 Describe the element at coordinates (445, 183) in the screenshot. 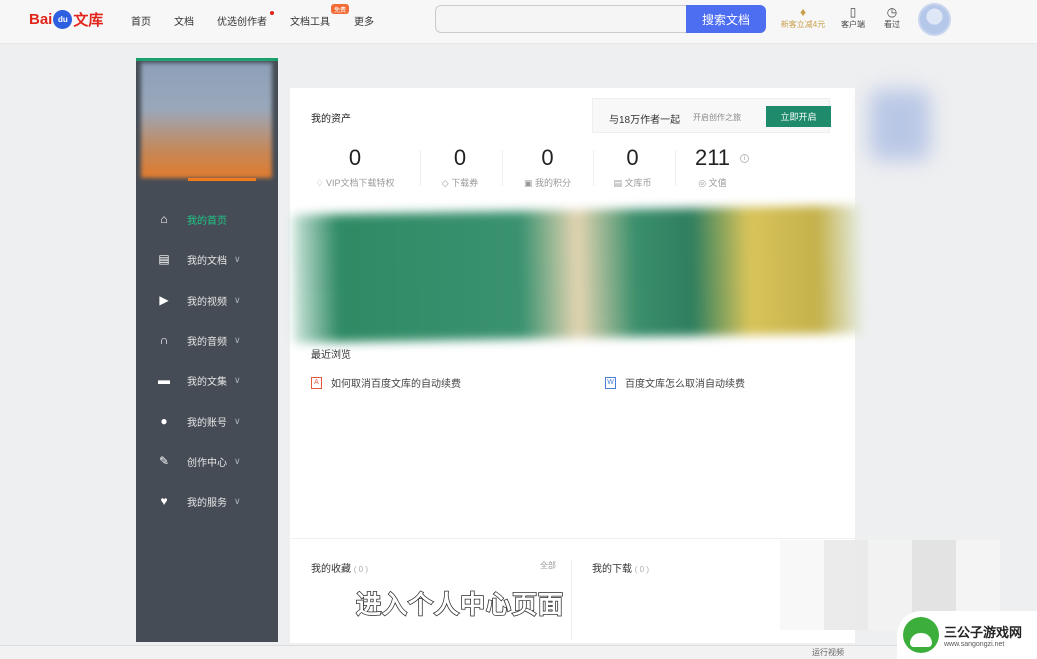

I see `ticket-icon: ◇` at that location.